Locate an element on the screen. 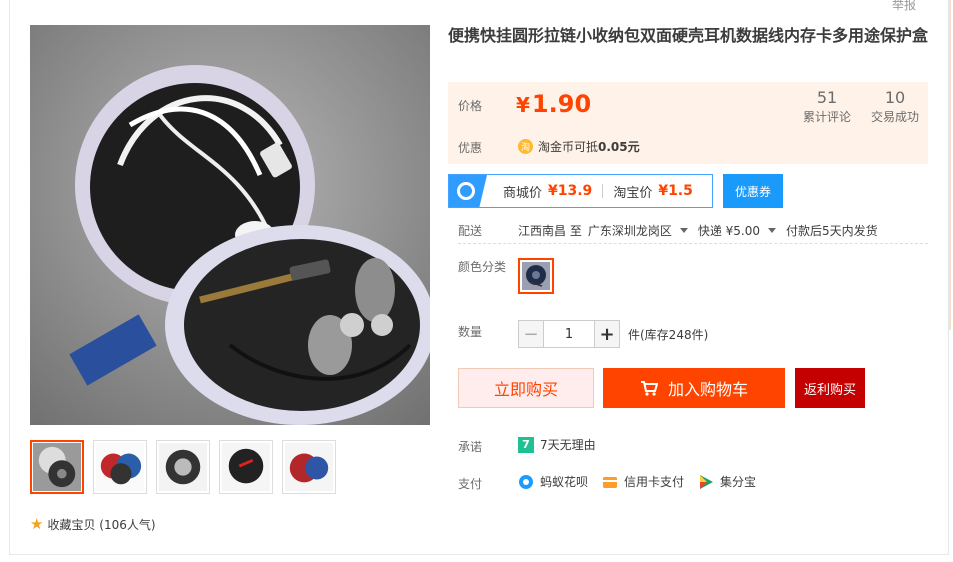 The height and width of the screenshot is (562, 953). color-swatch-image is located at coordinates (536, 276).